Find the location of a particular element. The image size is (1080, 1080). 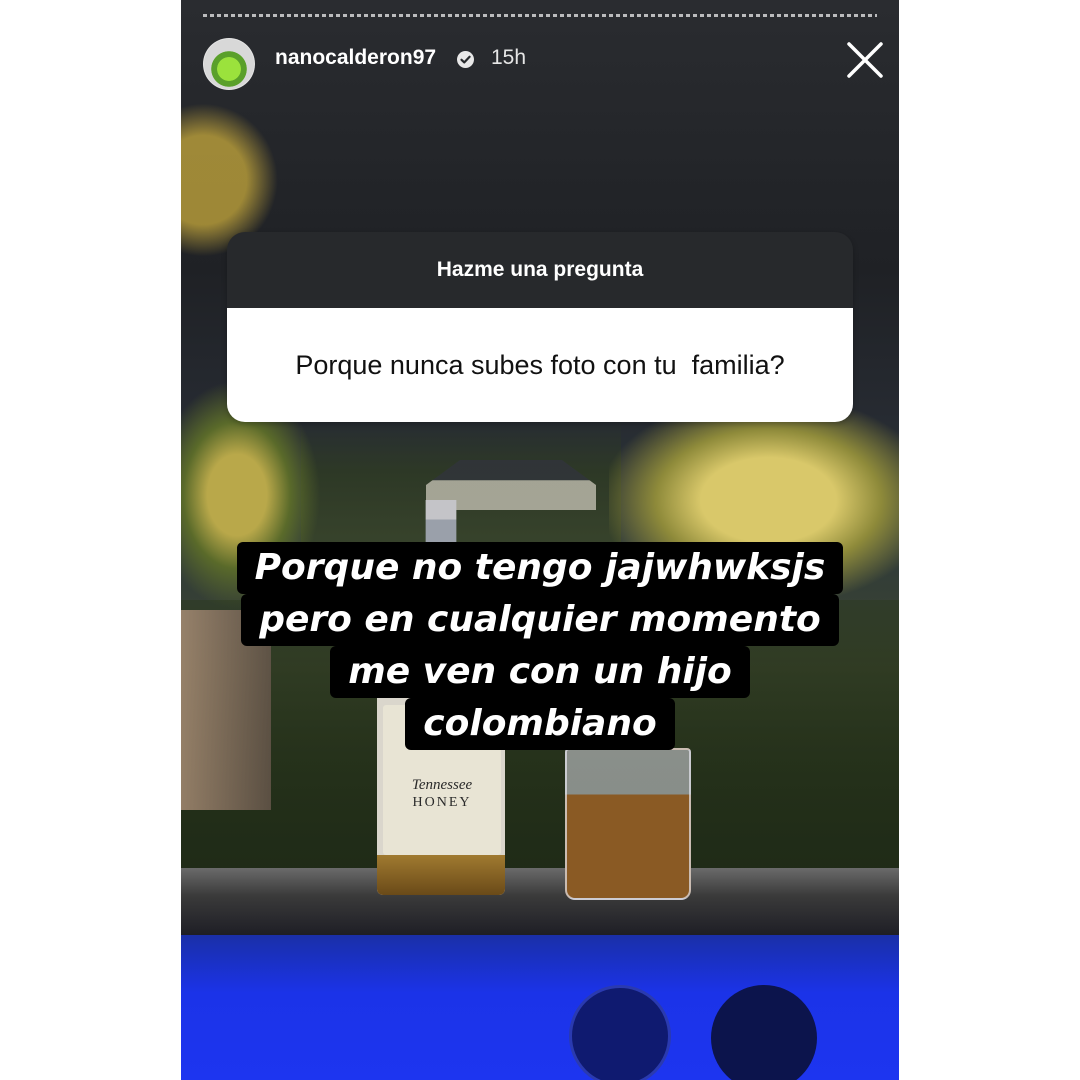

answer-line-text: Porque no tengo jajwhwksjs is located at coordinates (540, 568).